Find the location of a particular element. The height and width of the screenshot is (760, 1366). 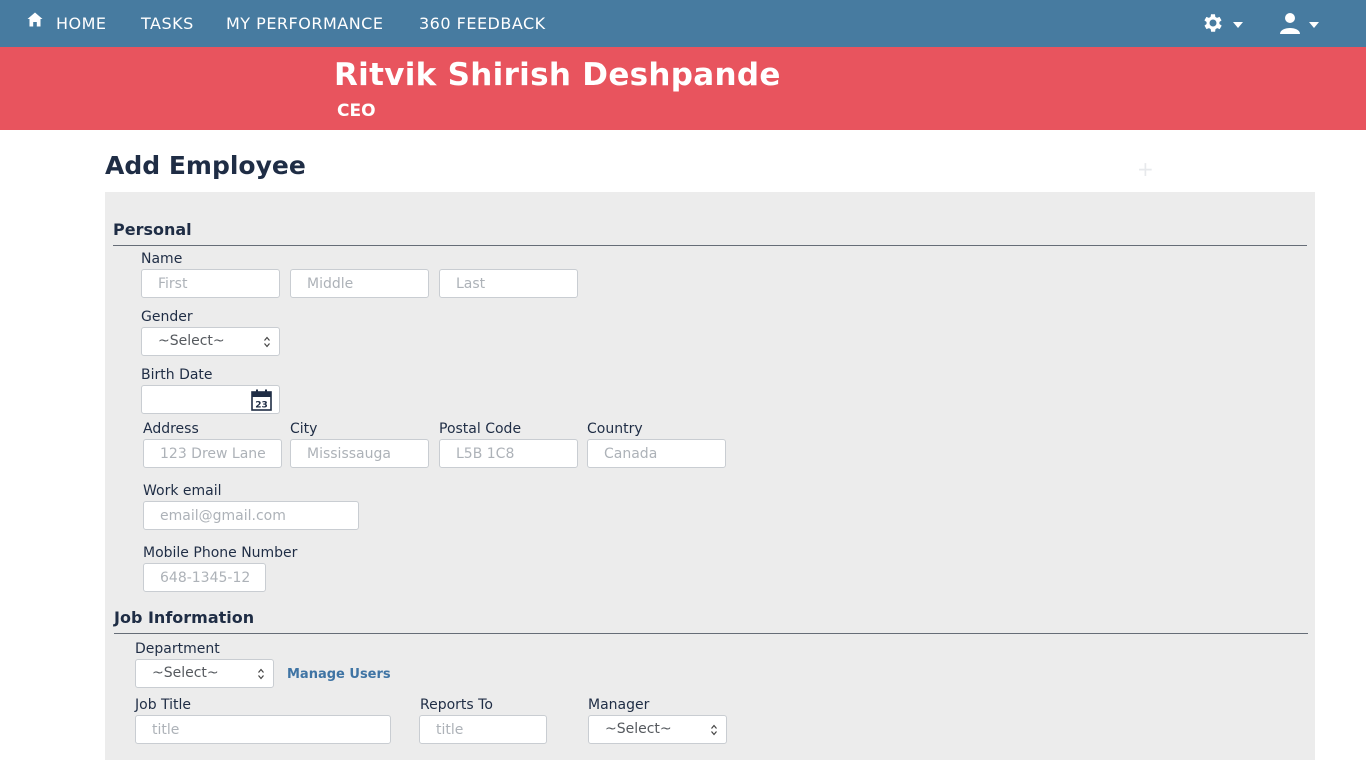

country-input is located at coordinates (656, 453).